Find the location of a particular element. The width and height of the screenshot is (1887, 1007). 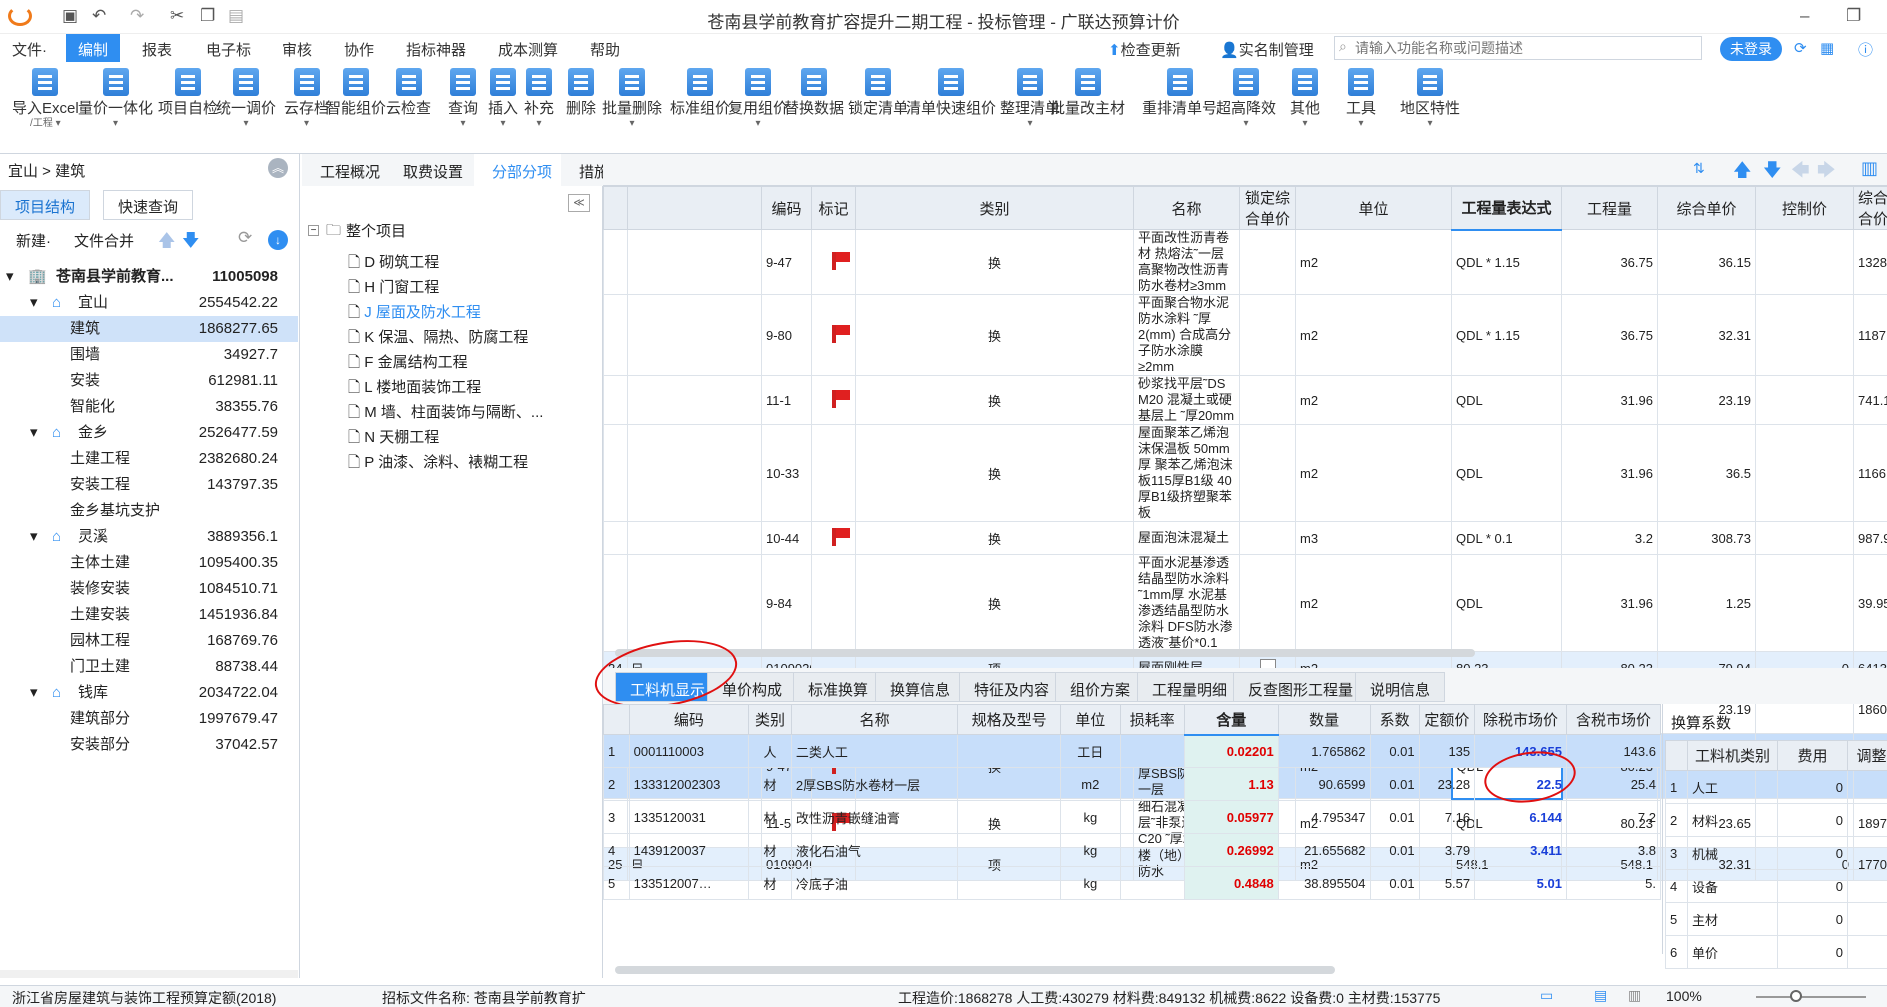

tree-item: ▾ ⌂ 钱库 2034722.04 is located at coordinates (149, 693).